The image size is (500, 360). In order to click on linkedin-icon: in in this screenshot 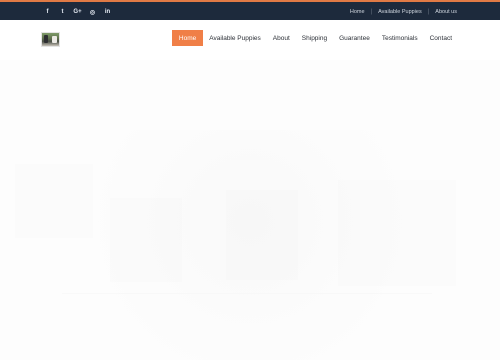, I will do `click(107, 12)`.